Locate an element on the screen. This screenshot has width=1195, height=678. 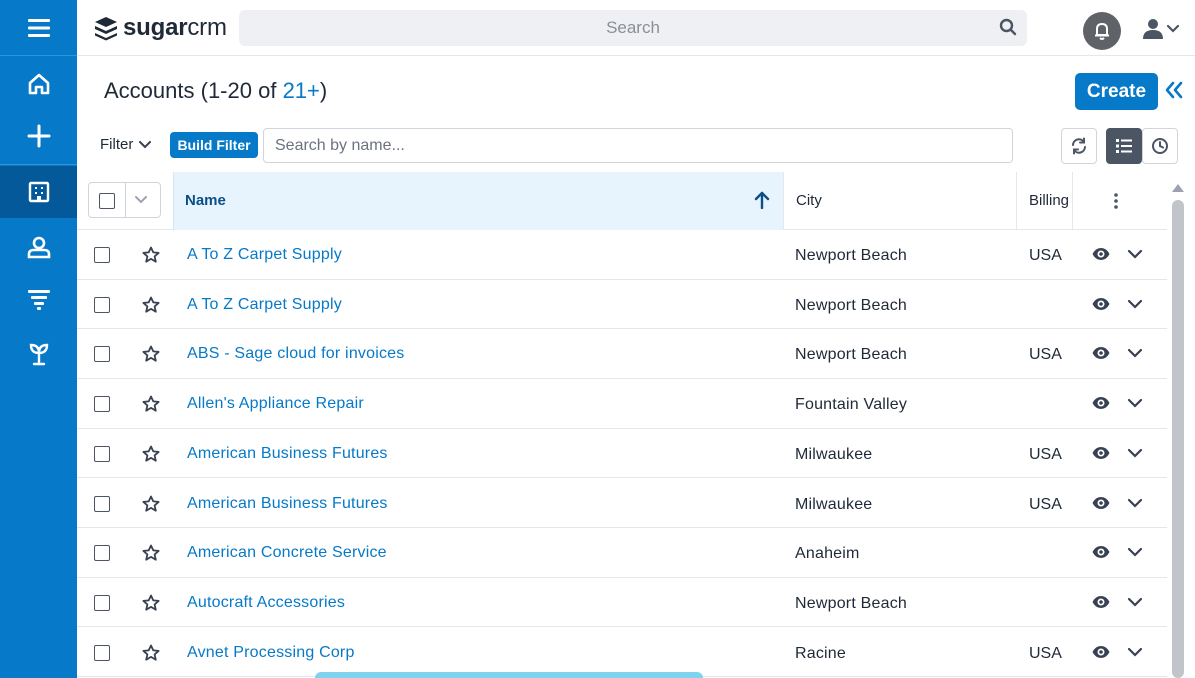
table-row: Avnet Processing Corp Racine USA is located at coordinates (622, 653).